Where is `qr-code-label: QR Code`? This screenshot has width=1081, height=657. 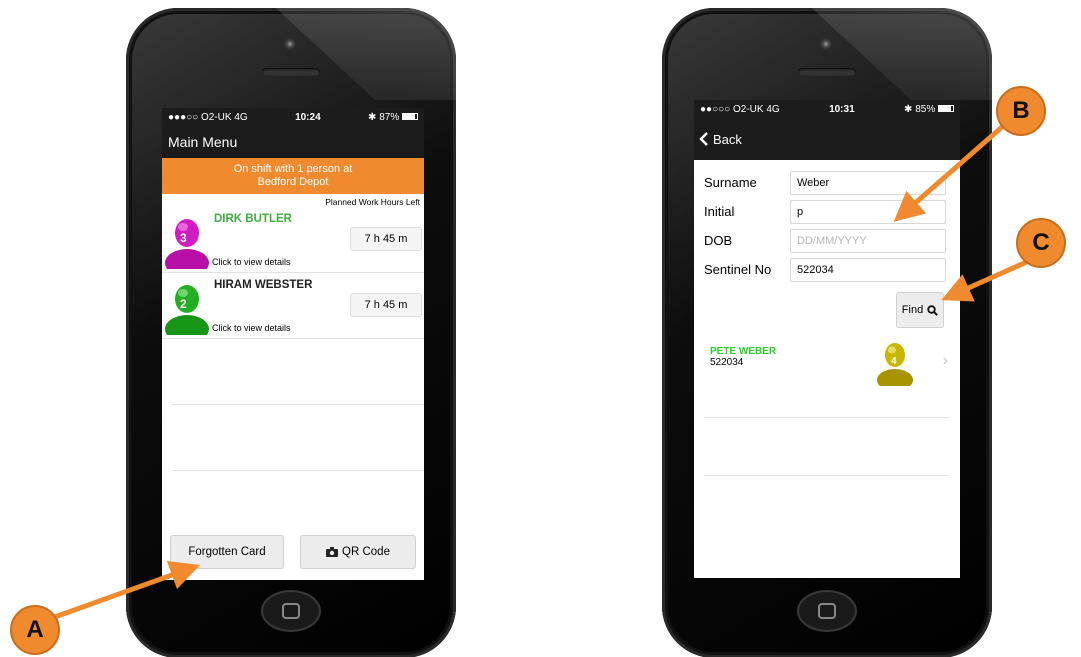
qr-code-label: QR Code is located at coordinates (366, 552).